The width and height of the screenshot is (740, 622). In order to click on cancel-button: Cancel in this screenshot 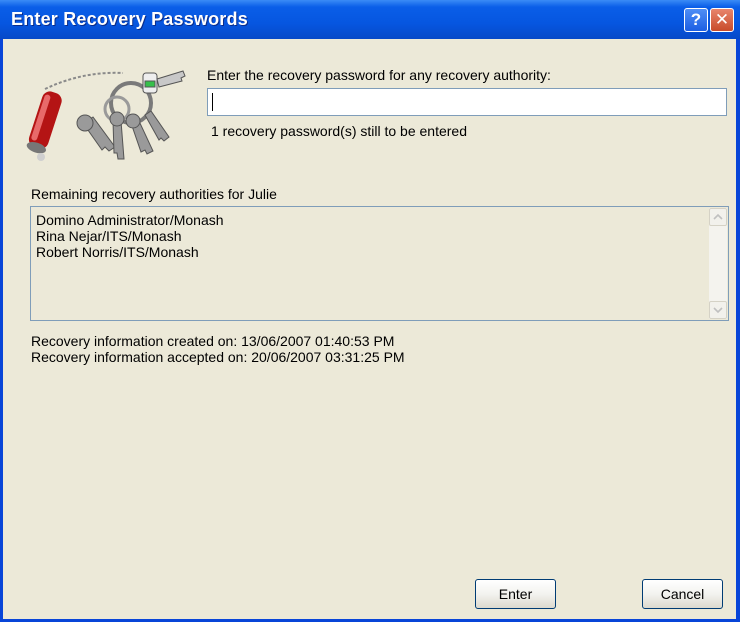, I will do `click(682, 594)`.